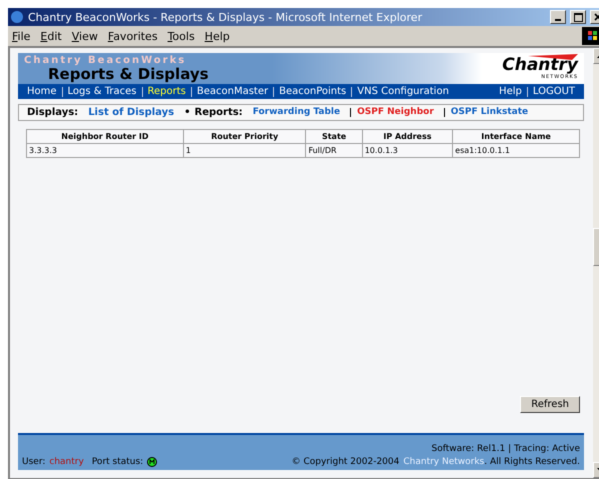 The image size is (599, 479). Describe the element at coordinates (34, 462) in the screenshot. I see `user-label: User:` at that location.